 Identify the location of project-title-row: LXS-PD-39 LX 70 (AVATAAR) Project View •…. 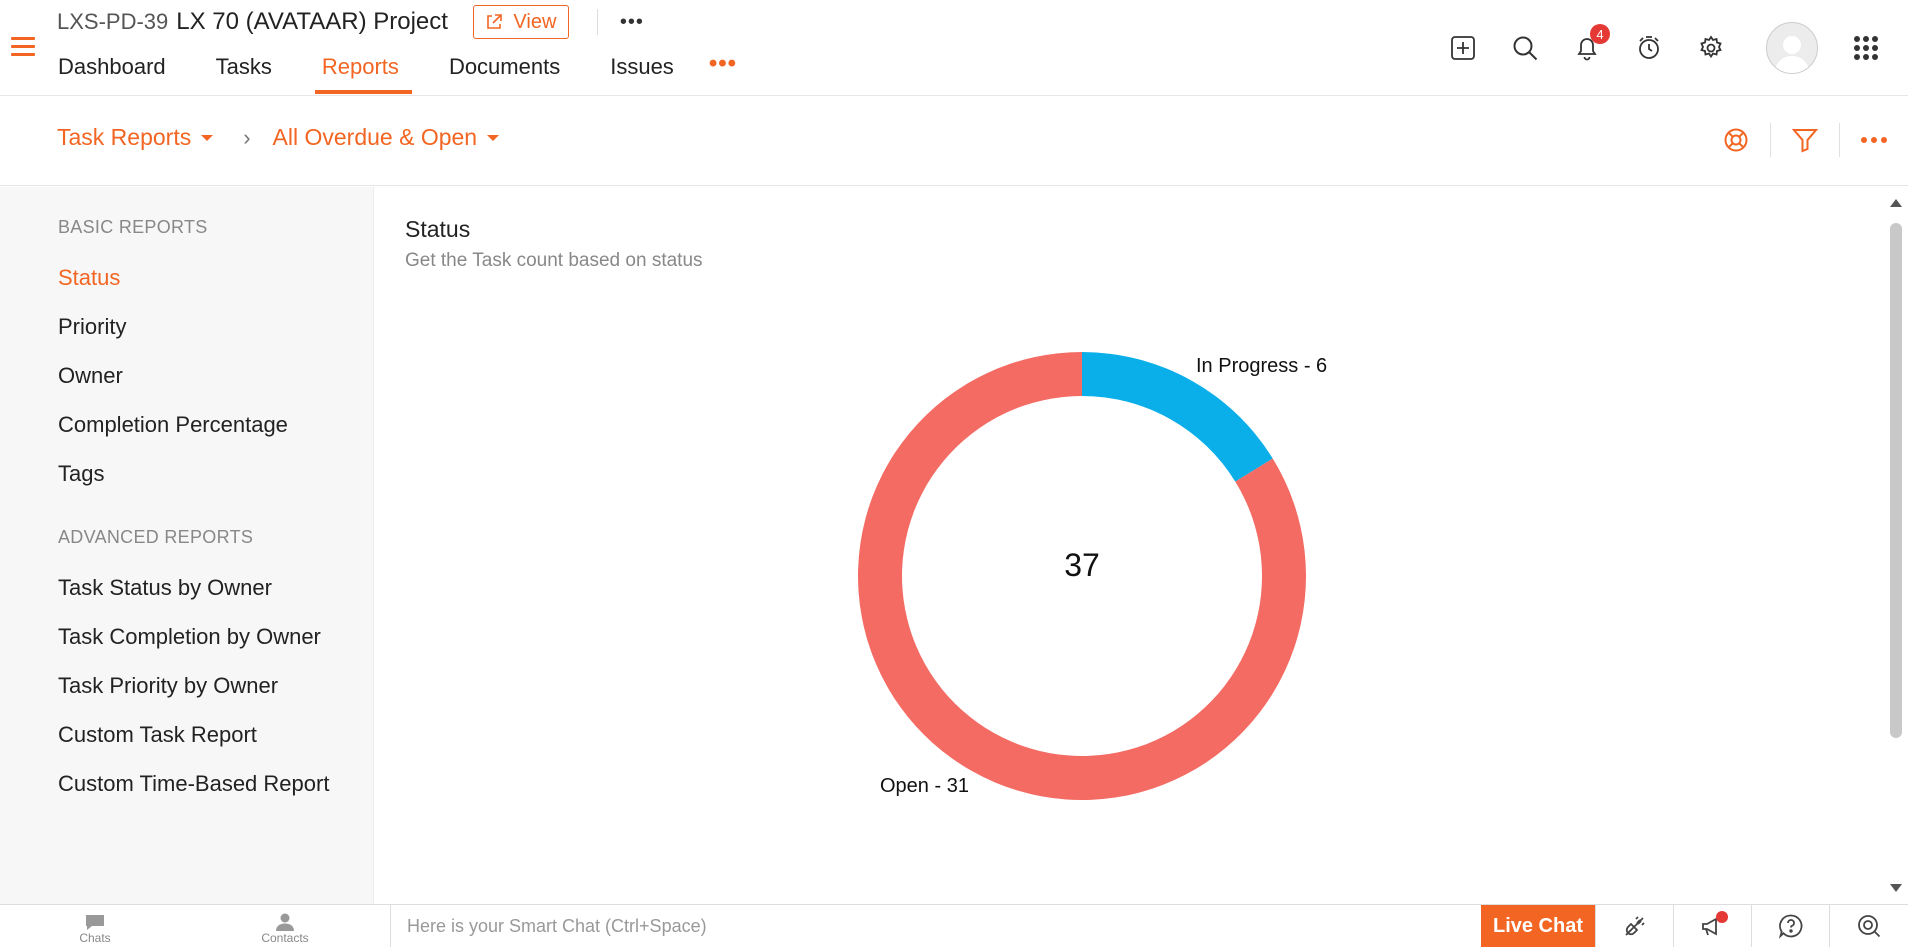
(350, 22).